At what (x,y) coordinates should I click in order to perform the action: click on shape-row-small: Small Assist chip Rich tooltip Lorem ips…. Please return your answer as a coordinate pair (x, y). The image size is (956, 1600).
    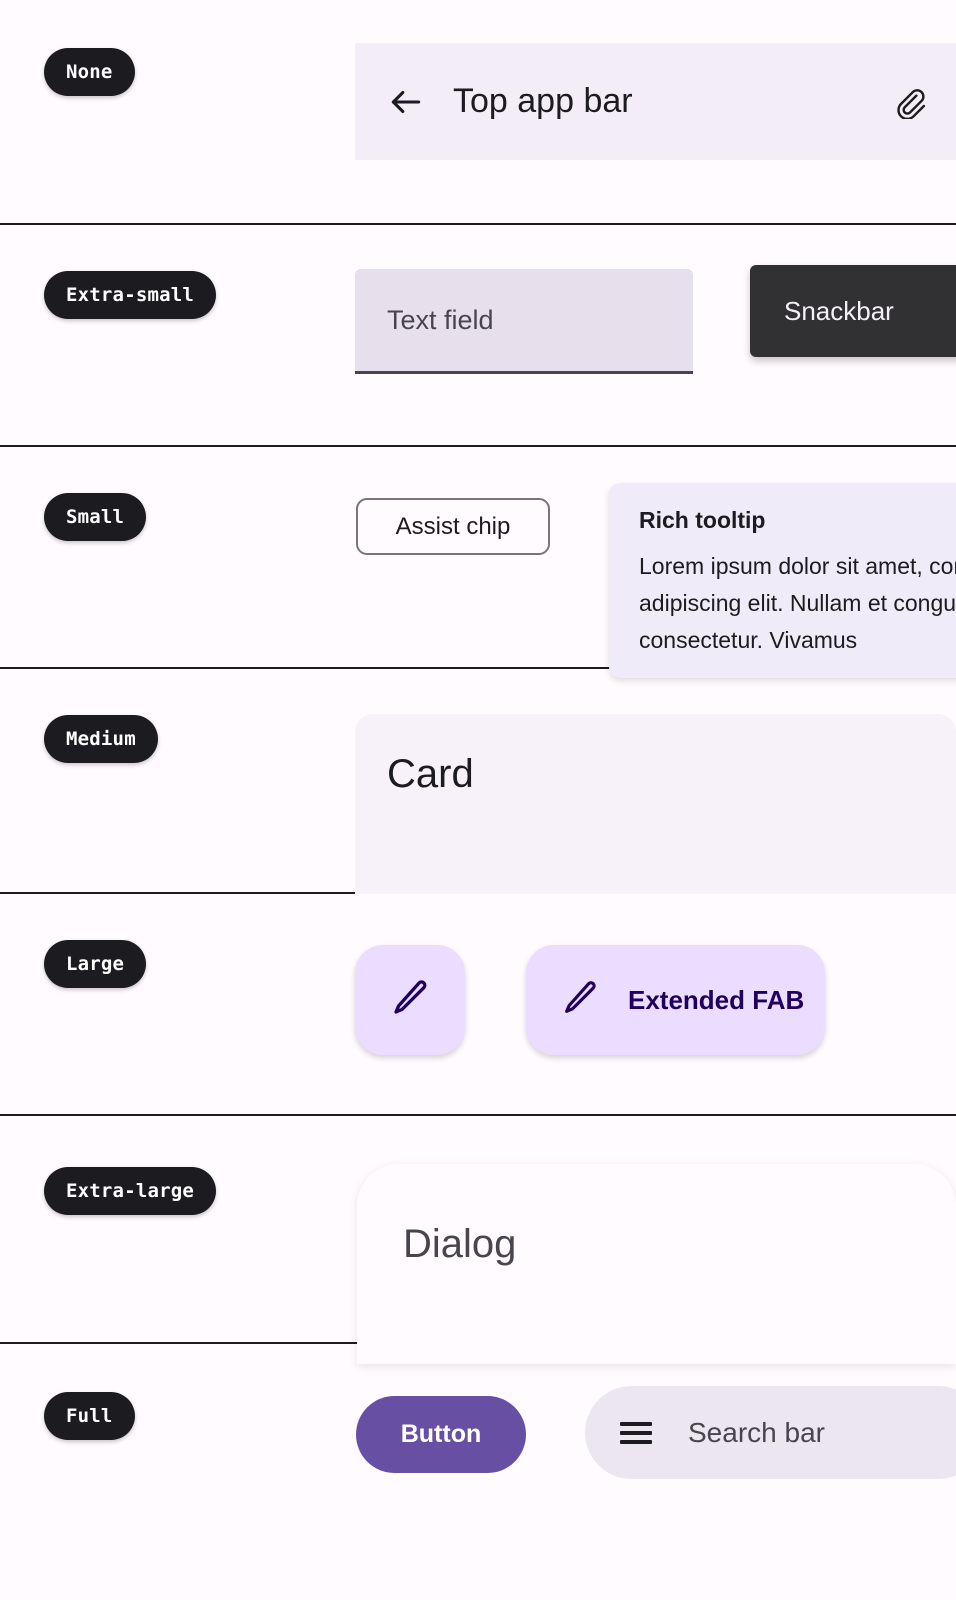
    Looking at the image, I should click on (478, 562).